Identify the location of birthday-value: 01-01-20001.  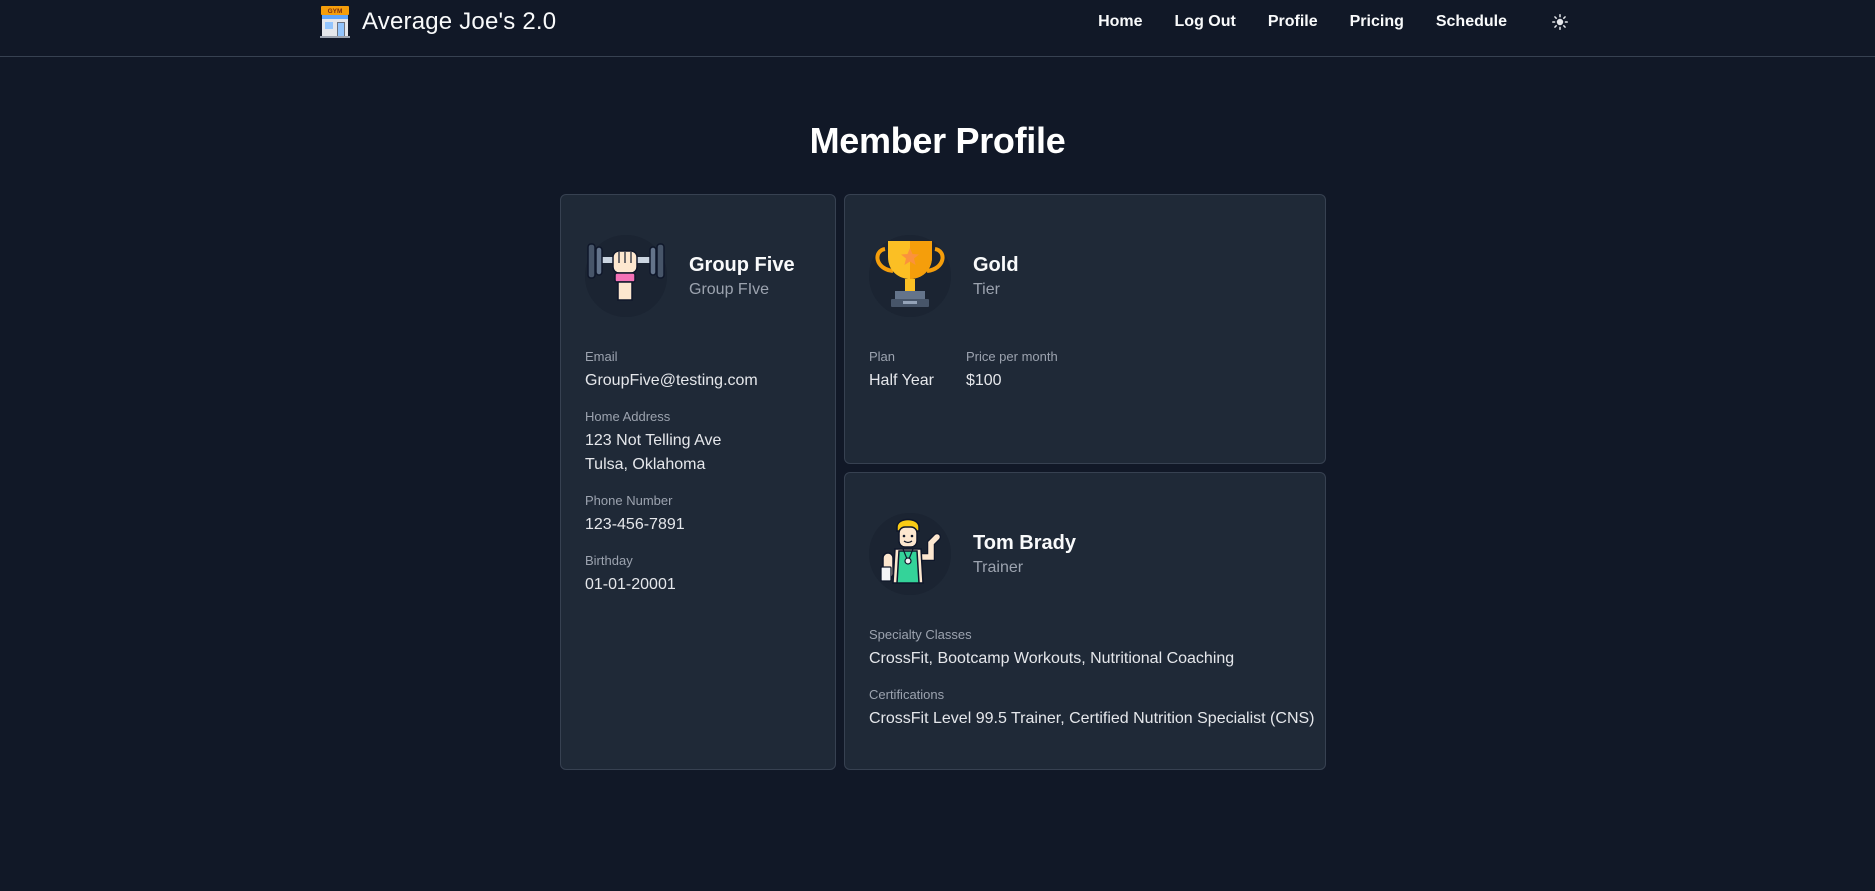
(630, 584).